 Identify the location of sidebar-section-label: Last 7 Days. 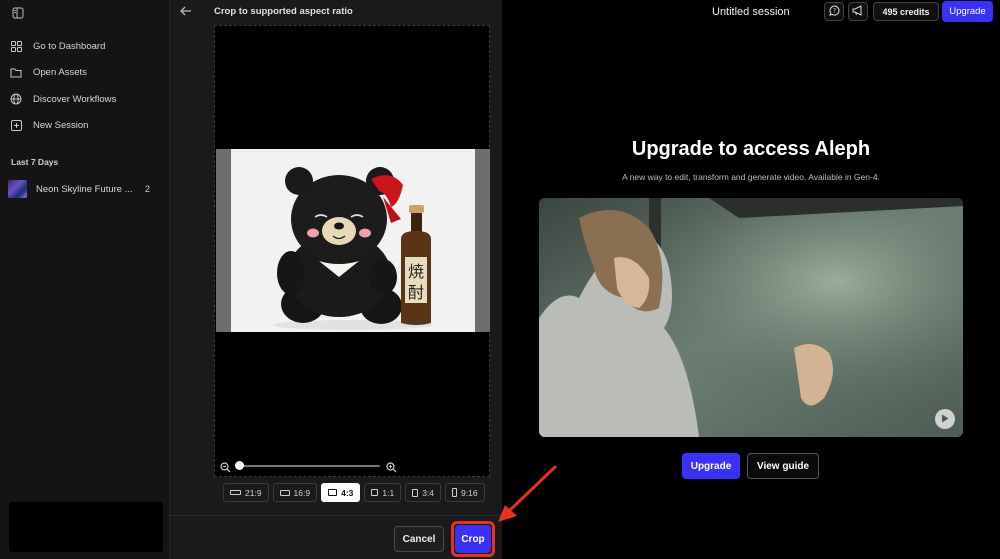
(35, 162).